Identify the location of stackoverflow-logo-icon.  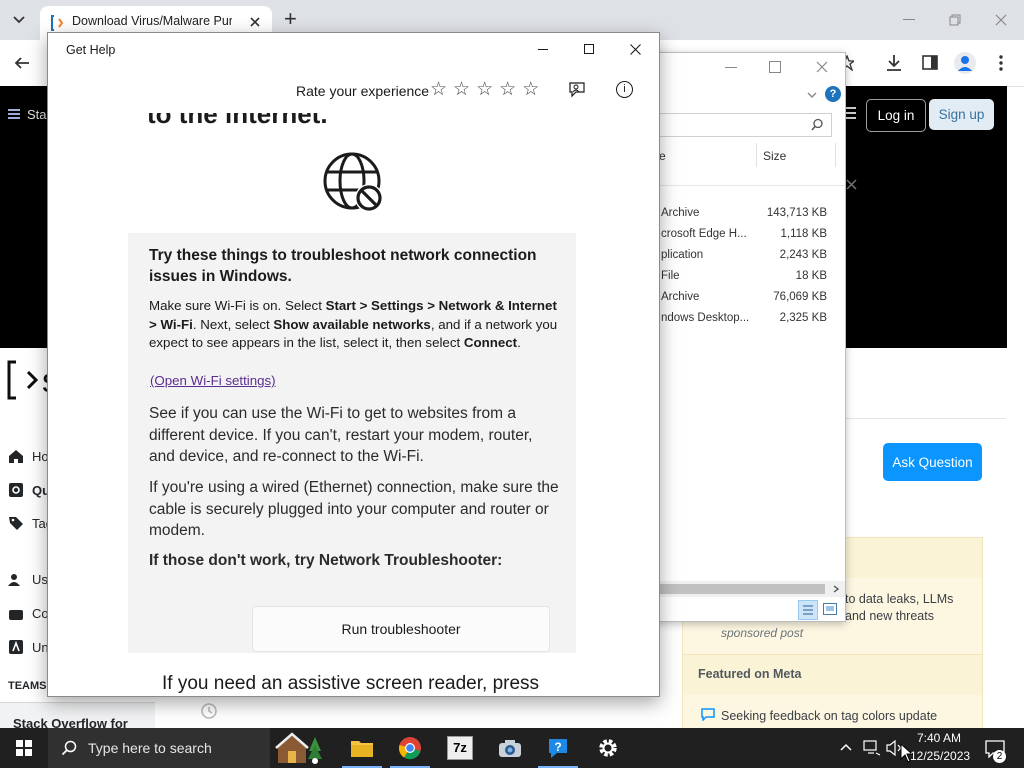
(22, 380).